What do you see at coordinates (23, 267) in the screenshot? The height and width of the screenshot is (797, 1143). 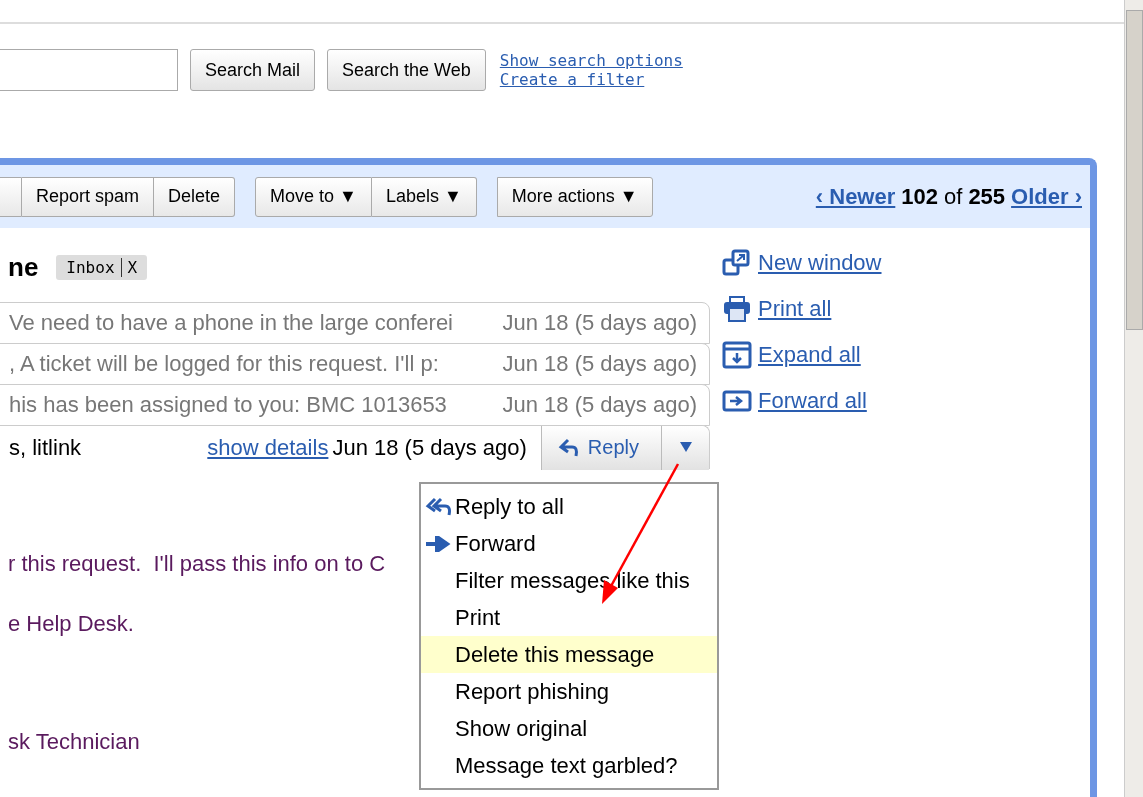 I see `subject-text: ne` at bounding box center [23, 267].